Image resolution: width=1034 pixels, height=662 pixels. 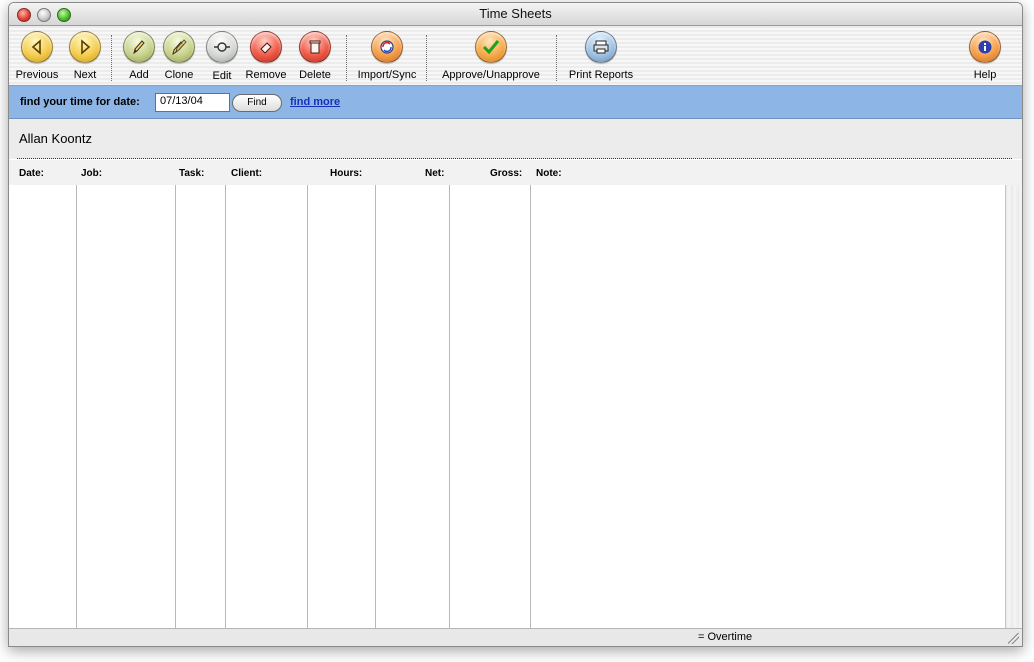 What do you see at coordinates (31, 173) in the screenshot?
I see `column-header-date: Date:` at bounding box center [31, 173].